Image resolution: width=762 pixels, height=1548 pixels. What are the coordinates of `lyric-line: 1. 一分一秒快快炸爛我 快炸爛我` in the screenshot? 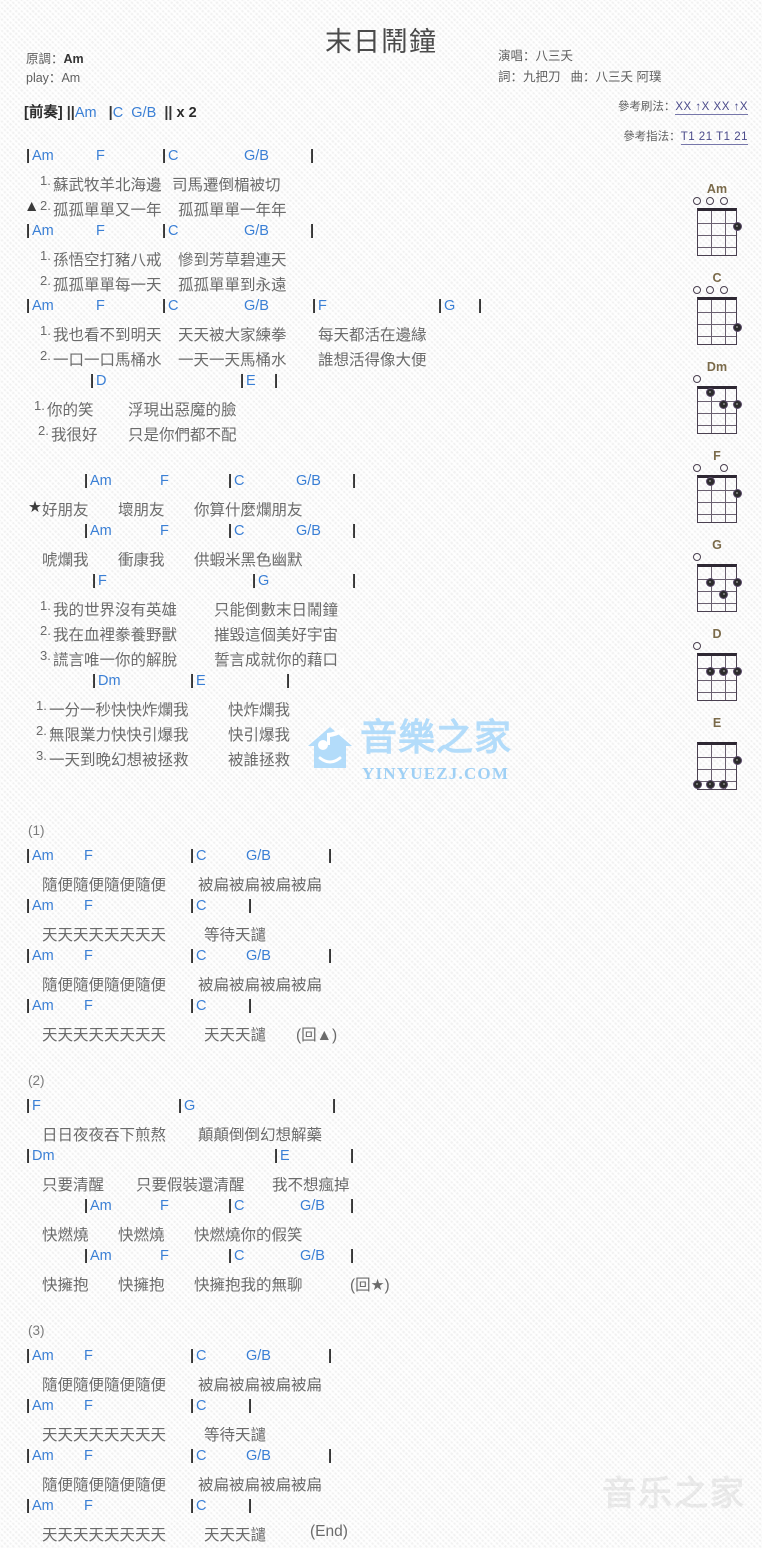 It's located at (280, 710).